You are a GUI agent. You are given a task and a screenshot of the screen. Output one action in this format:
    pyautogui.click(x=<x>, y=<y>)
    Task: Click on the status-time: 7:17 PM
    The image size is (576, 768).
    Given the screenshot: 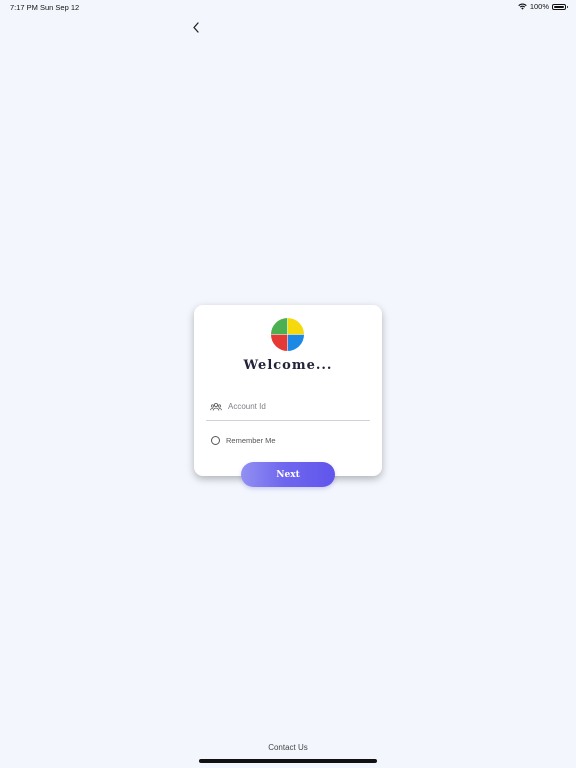 What is the action you would take?
    pyautogui.click(x=24, y=7)
    